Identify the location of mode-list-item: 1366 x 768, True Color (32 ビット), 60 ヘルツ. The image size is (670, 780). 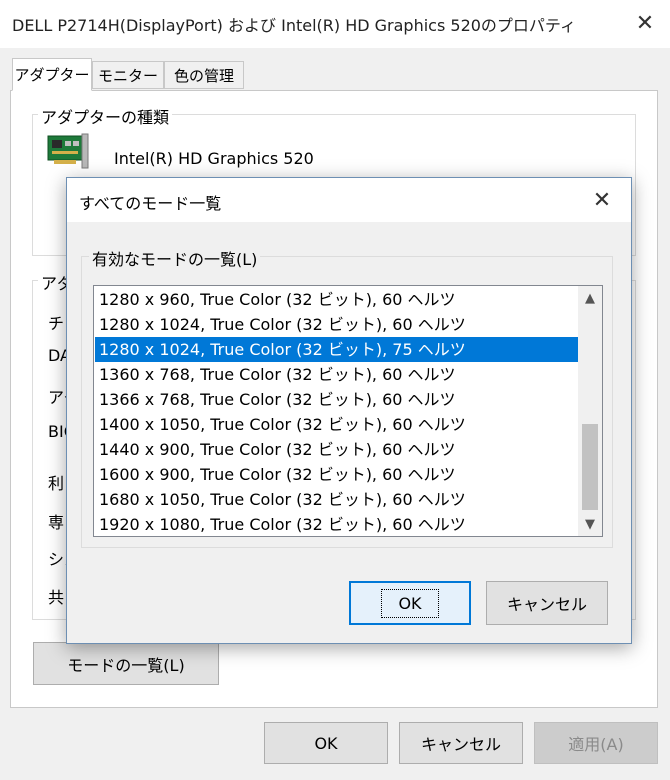
(337, 399).